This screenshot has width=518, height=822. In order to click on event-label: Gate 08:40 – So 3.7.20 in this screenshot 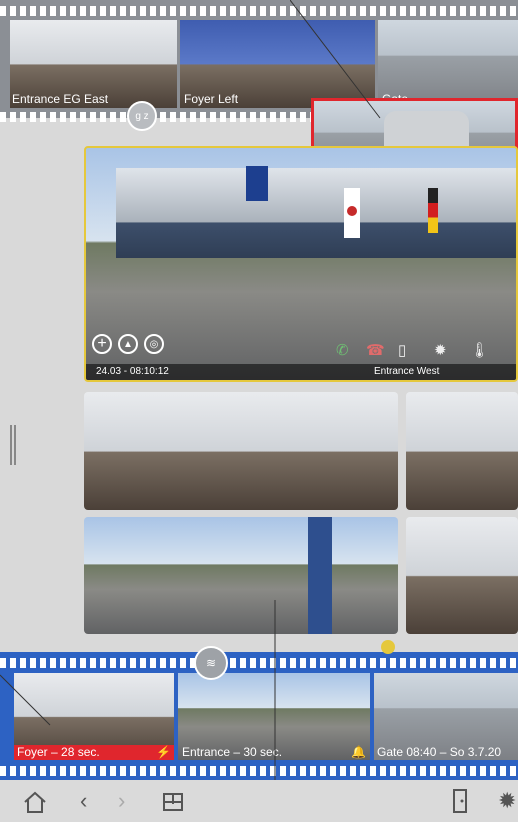, I will do `click(439, 752)`.